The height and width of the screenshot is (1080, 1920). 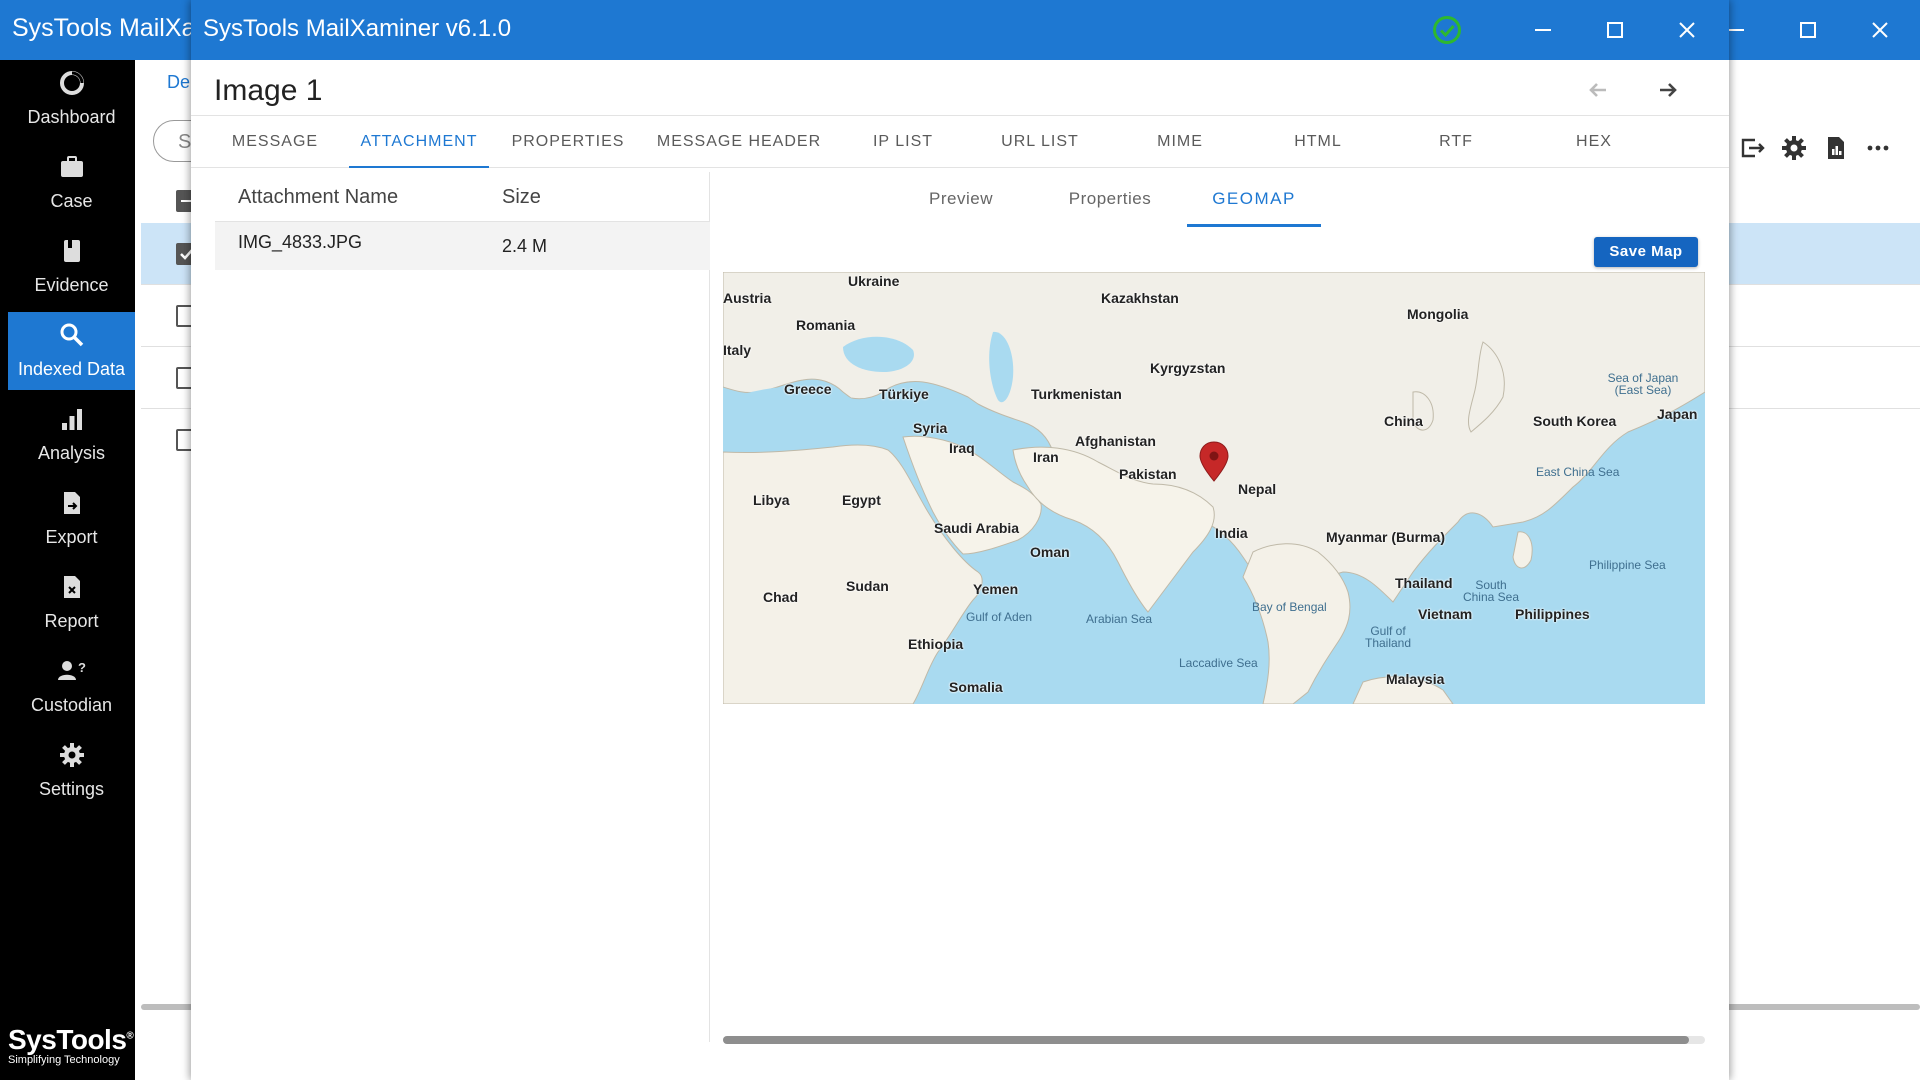 What do you see at coordinates (71, 453) in the screenshot?
I see `sidebar-item-label: Analysis` at bounding box center [71, 453].